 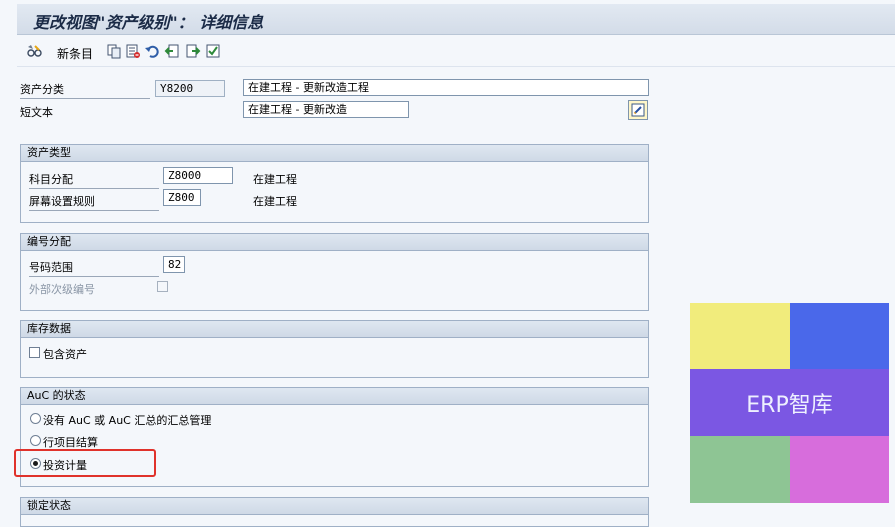 I want to click on prev-entry-icon, so click(x=172, y=51).